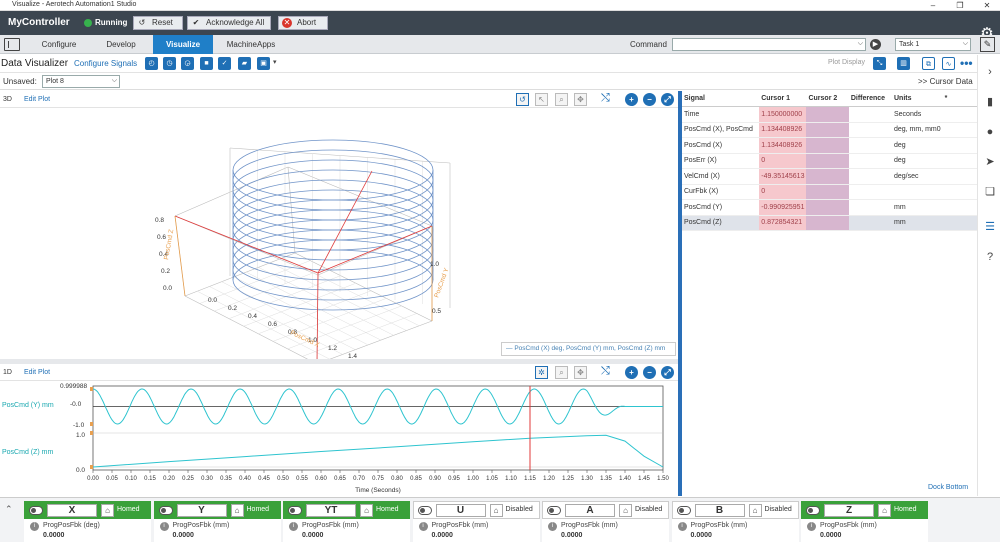 This screenshot has height=542, width=1000. What do you see at coordinates (541, 99) in the screenshot?
I see `pointer-icon: ↖` at bounding box center [541, 99].